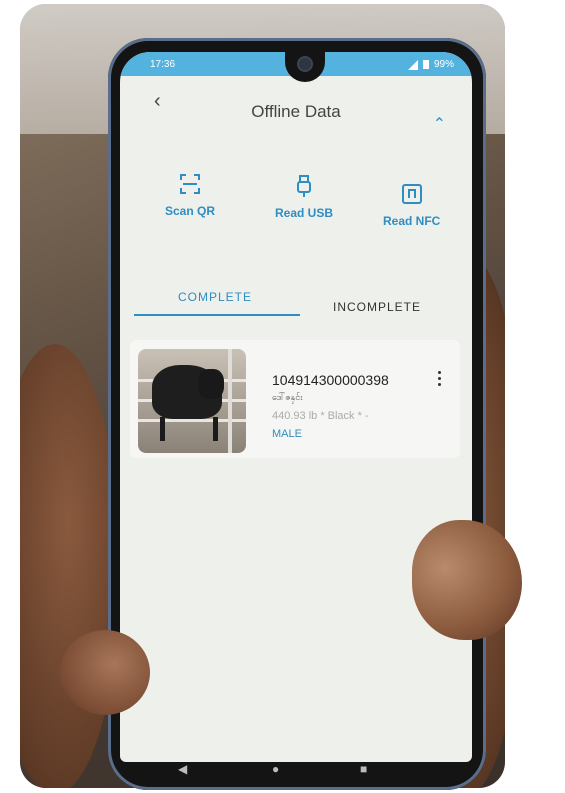  Describe the element at coordinates (189, 429) in the screenshot. I see `cow-legs` at that location.